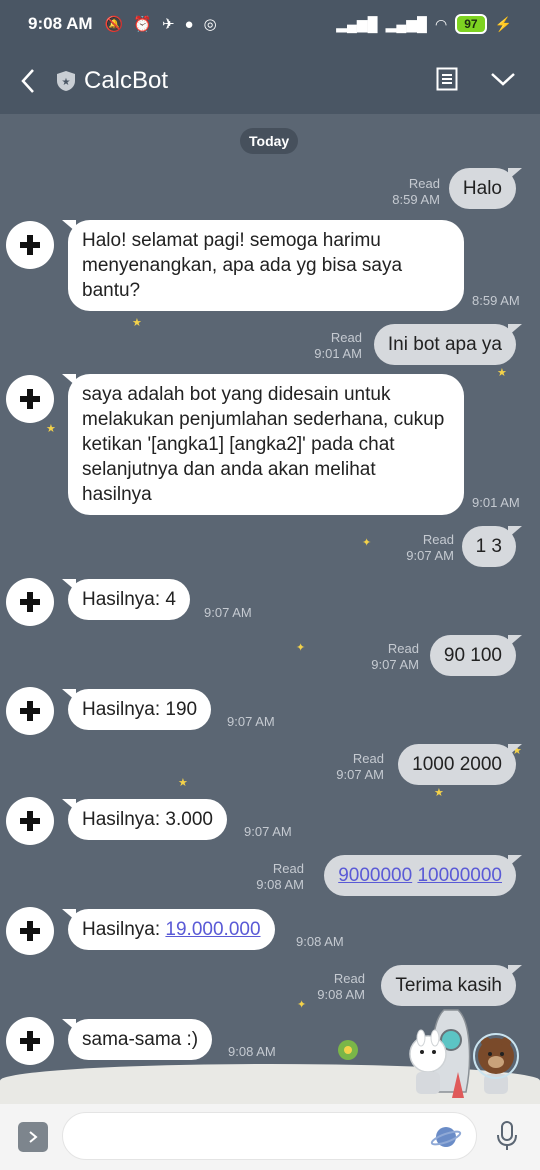 The height and width of the screenshot is (1170, 540). I want to click on date-separator: Today, so click(269, 141).